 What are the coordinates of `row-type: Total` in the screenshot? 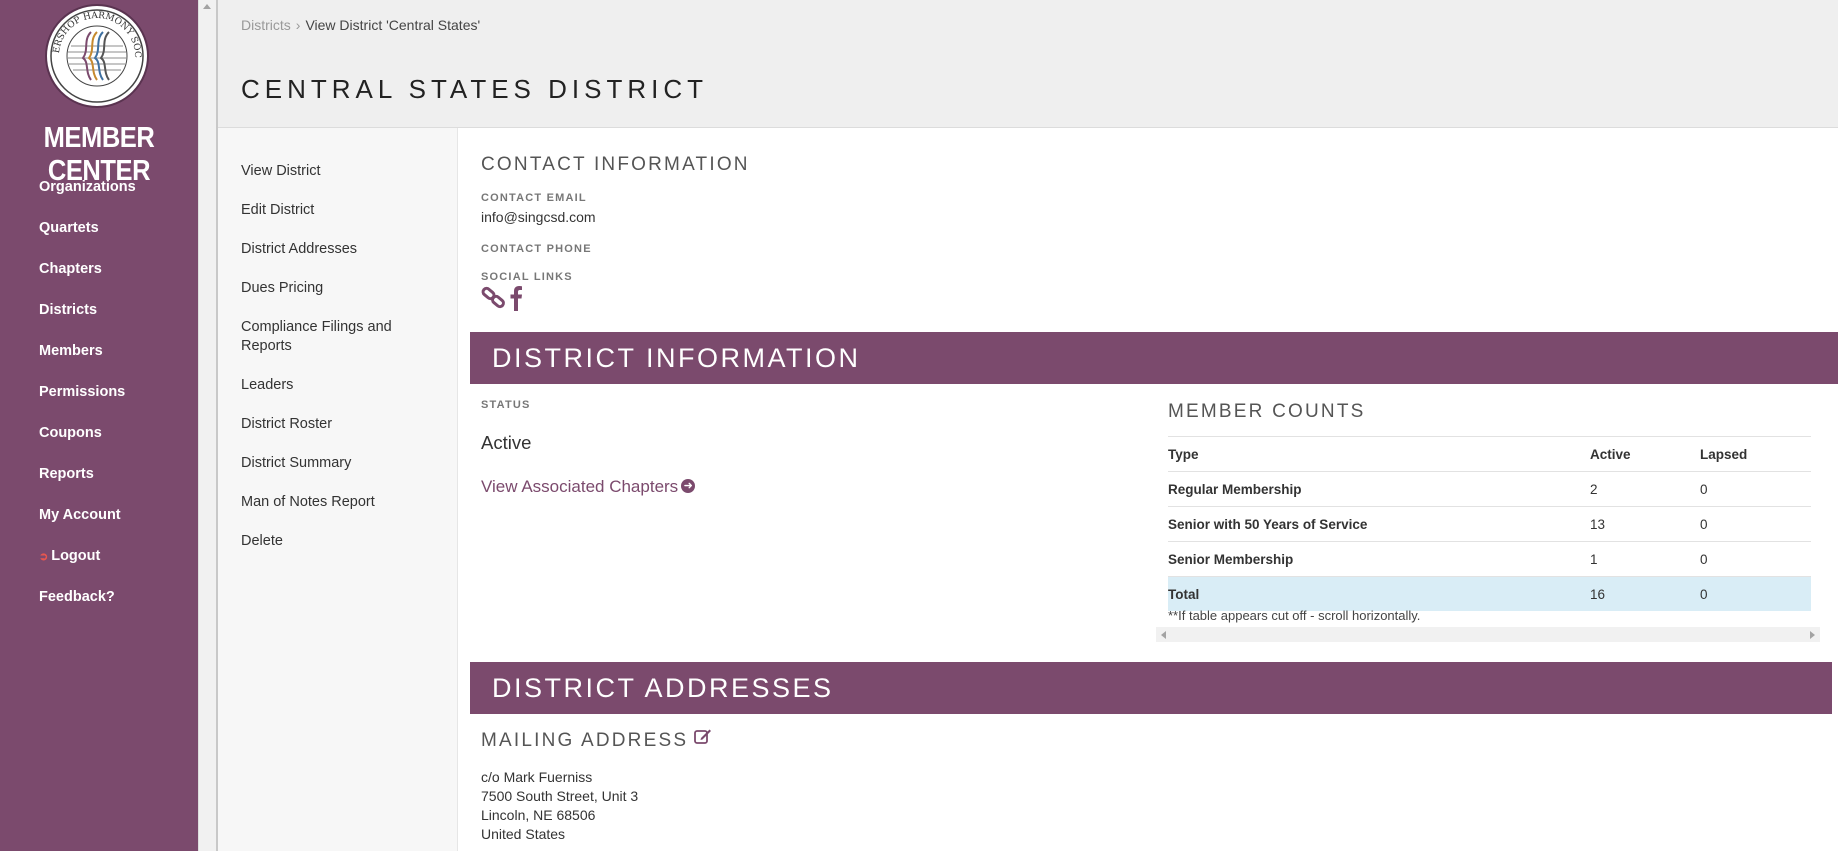 It's located at (1379, 593).